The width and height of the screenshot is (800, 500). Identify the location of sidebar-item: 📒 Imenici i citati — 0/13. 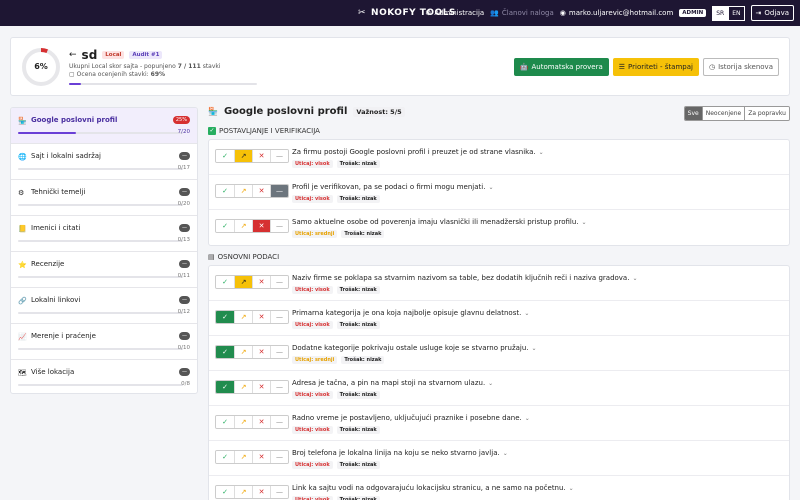
(104, 234).